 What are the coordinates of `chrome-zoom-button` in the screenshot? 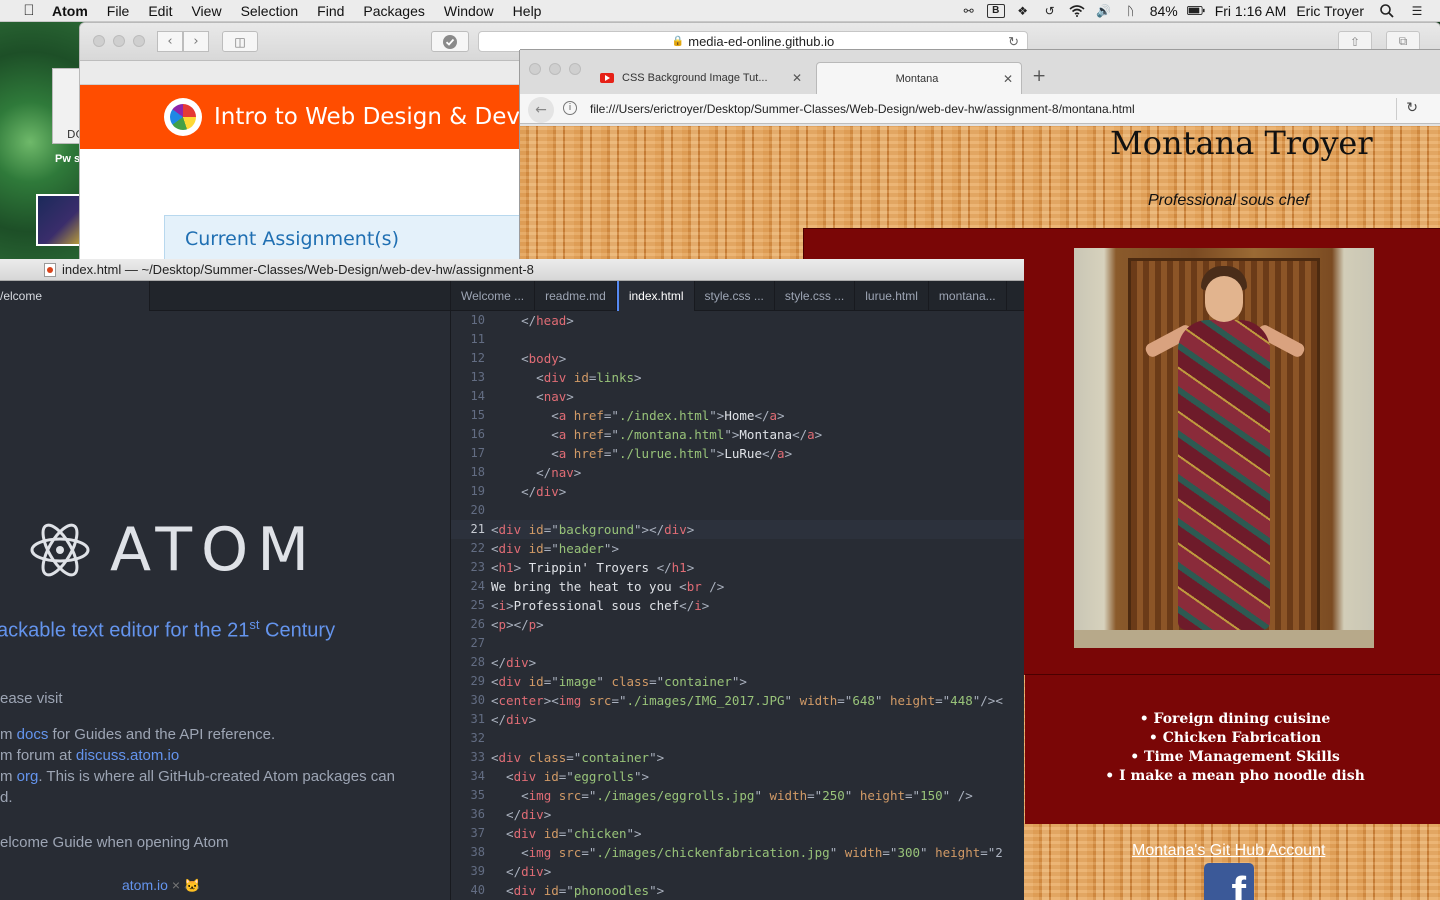 It's located at (575, 69).